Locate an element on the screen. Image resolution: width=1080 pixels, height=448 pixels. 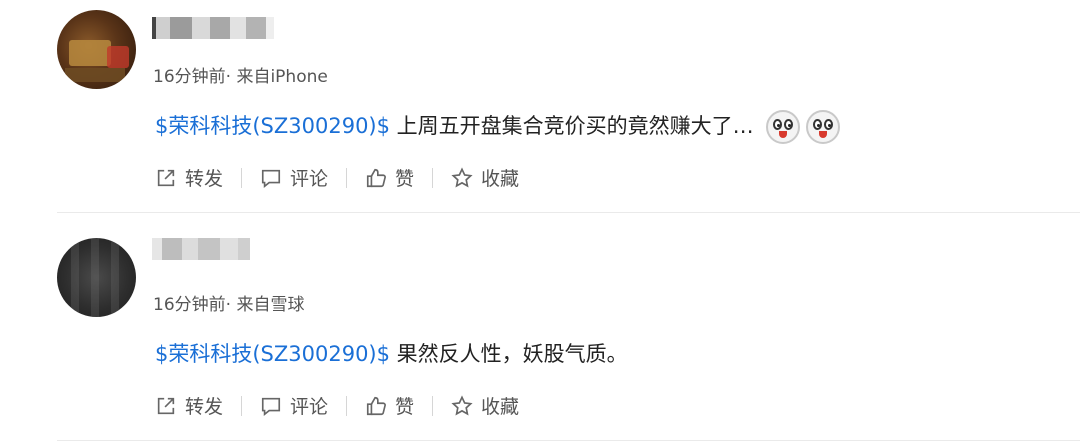
post-content: $荣科科技(SZ300290)$ 果然反人性，妖股气质。 is located at coordinates (391, 353).